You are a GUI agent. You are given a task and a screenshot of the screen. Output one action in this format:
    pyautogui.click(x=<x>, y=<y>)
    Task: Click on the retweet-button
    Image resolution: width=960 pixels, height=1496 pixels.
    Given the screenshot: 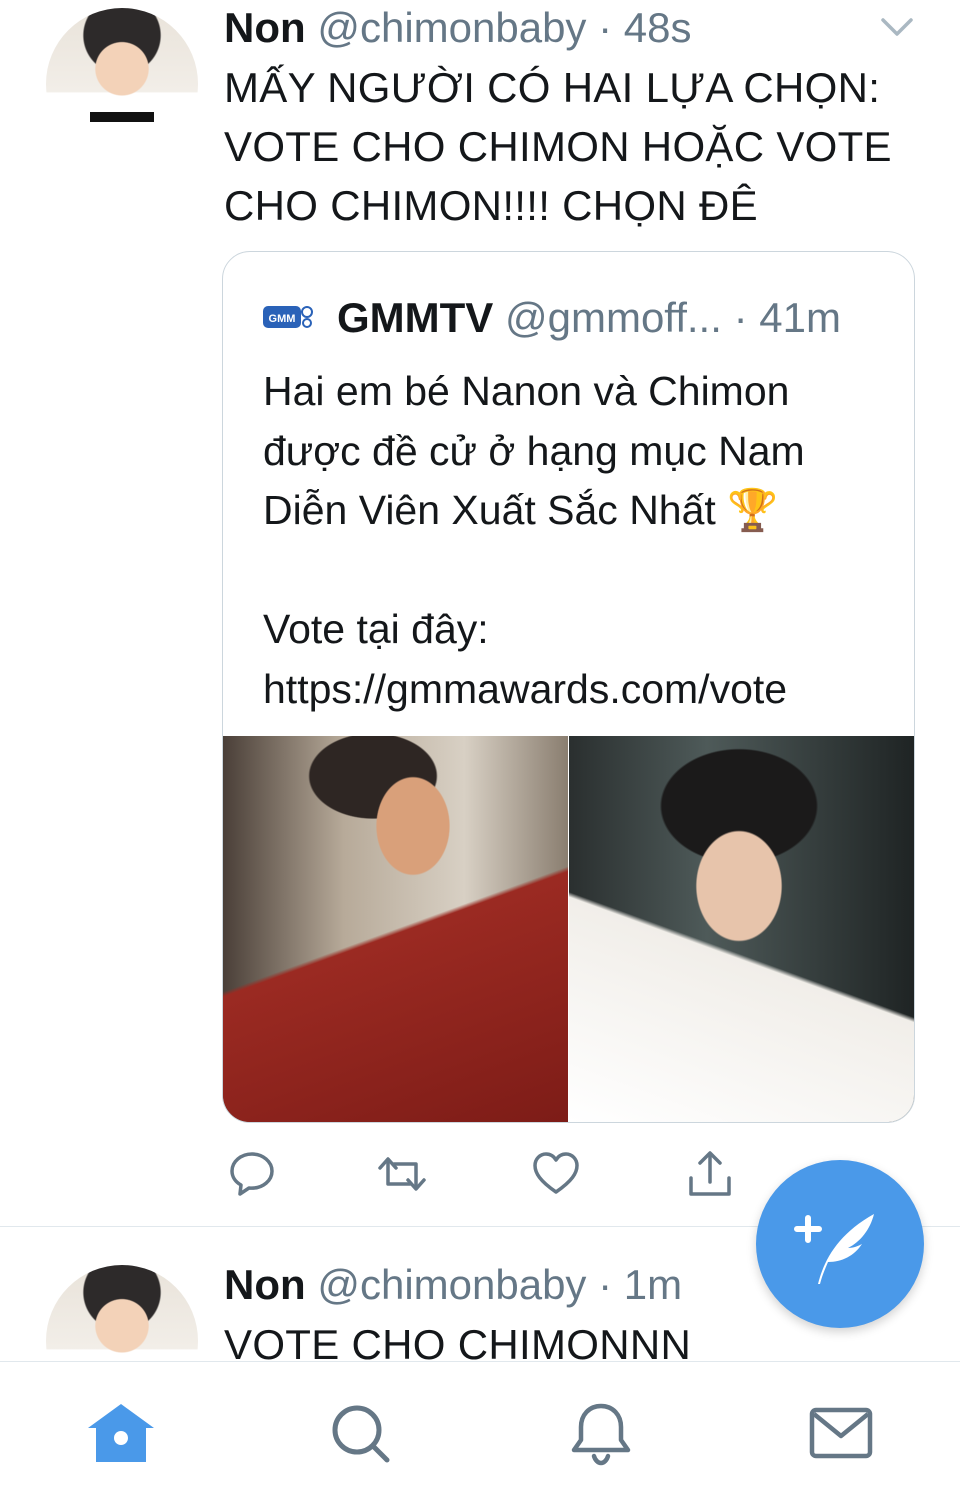 What is the action you would take?
    pyautogui.click(x=402, y=1174)
    